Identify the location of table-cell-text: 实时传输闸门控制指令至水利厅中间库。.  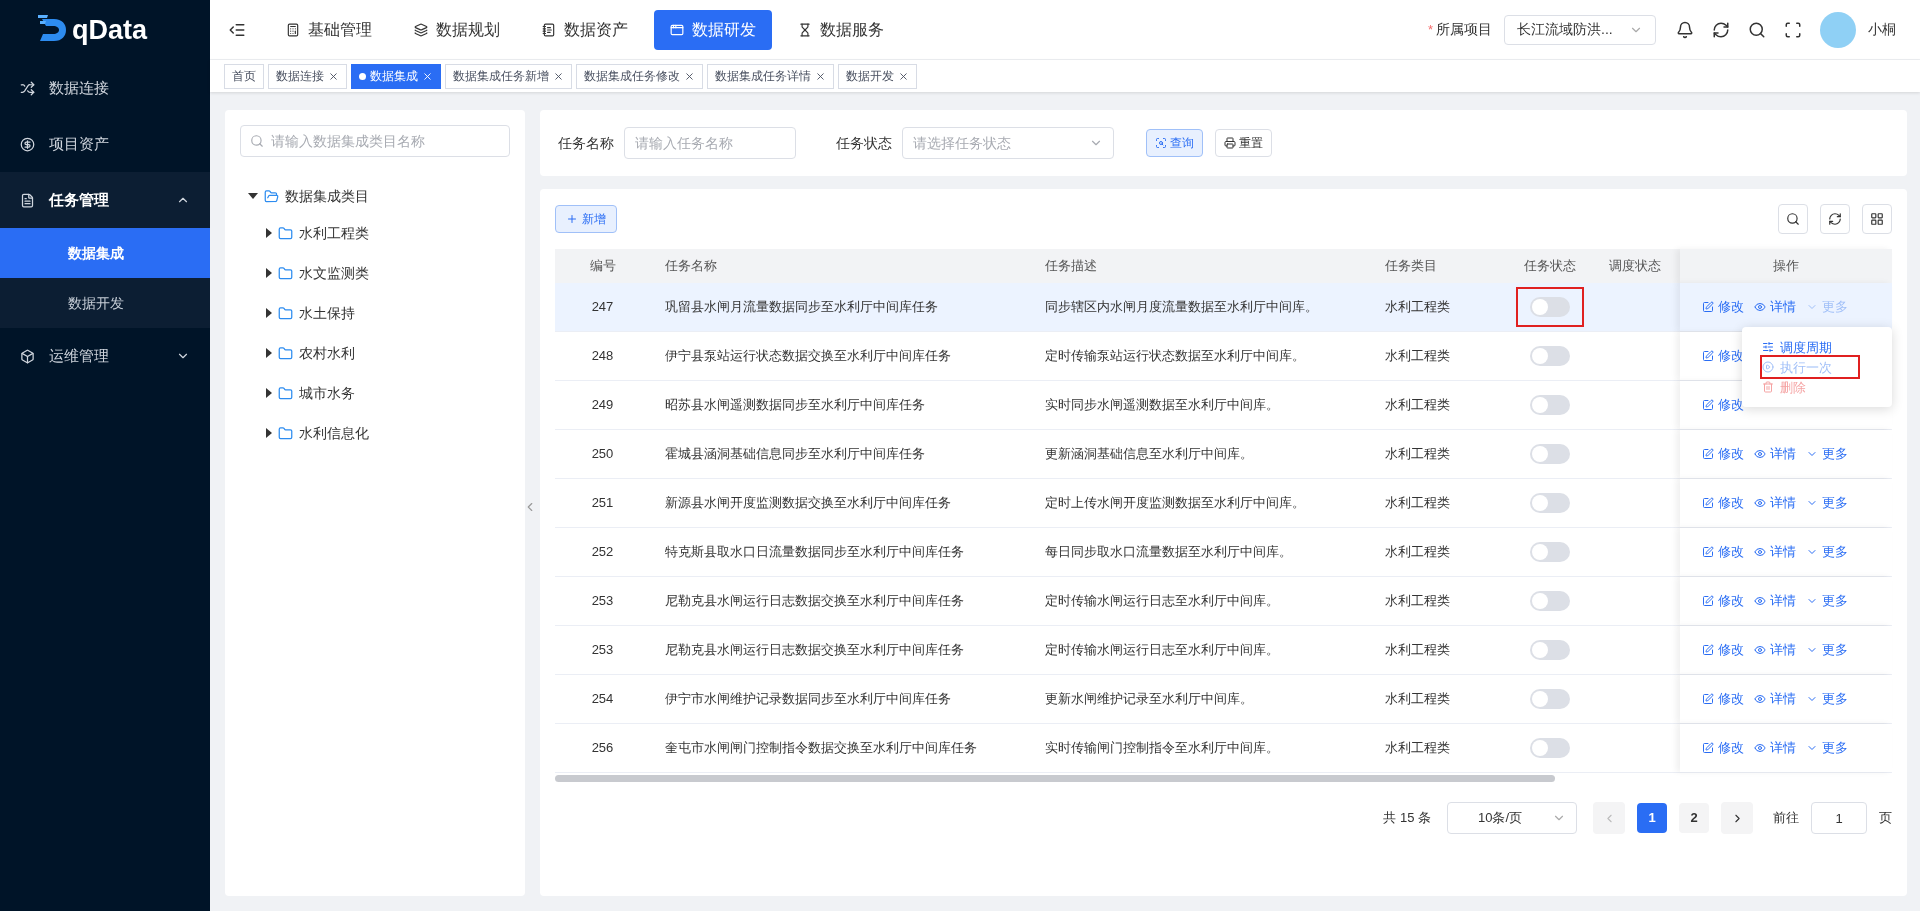
(1162, 748).